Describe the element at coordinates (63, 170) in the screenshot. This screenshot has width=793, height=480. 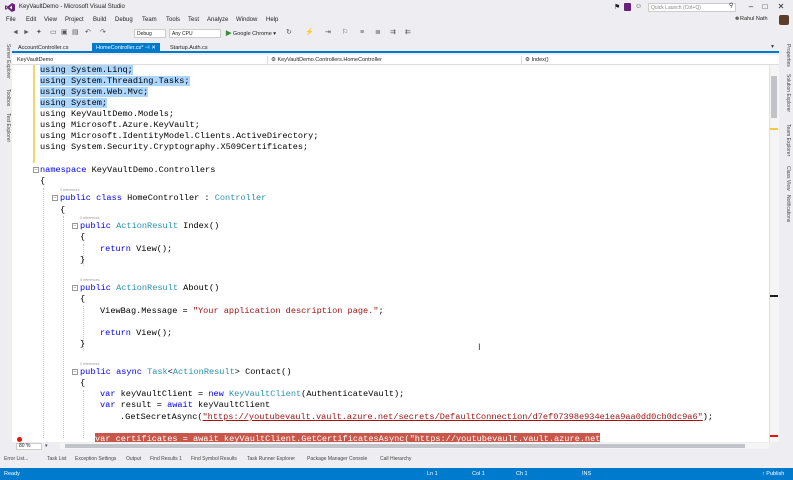
I see `keyword: namespace` at that location.